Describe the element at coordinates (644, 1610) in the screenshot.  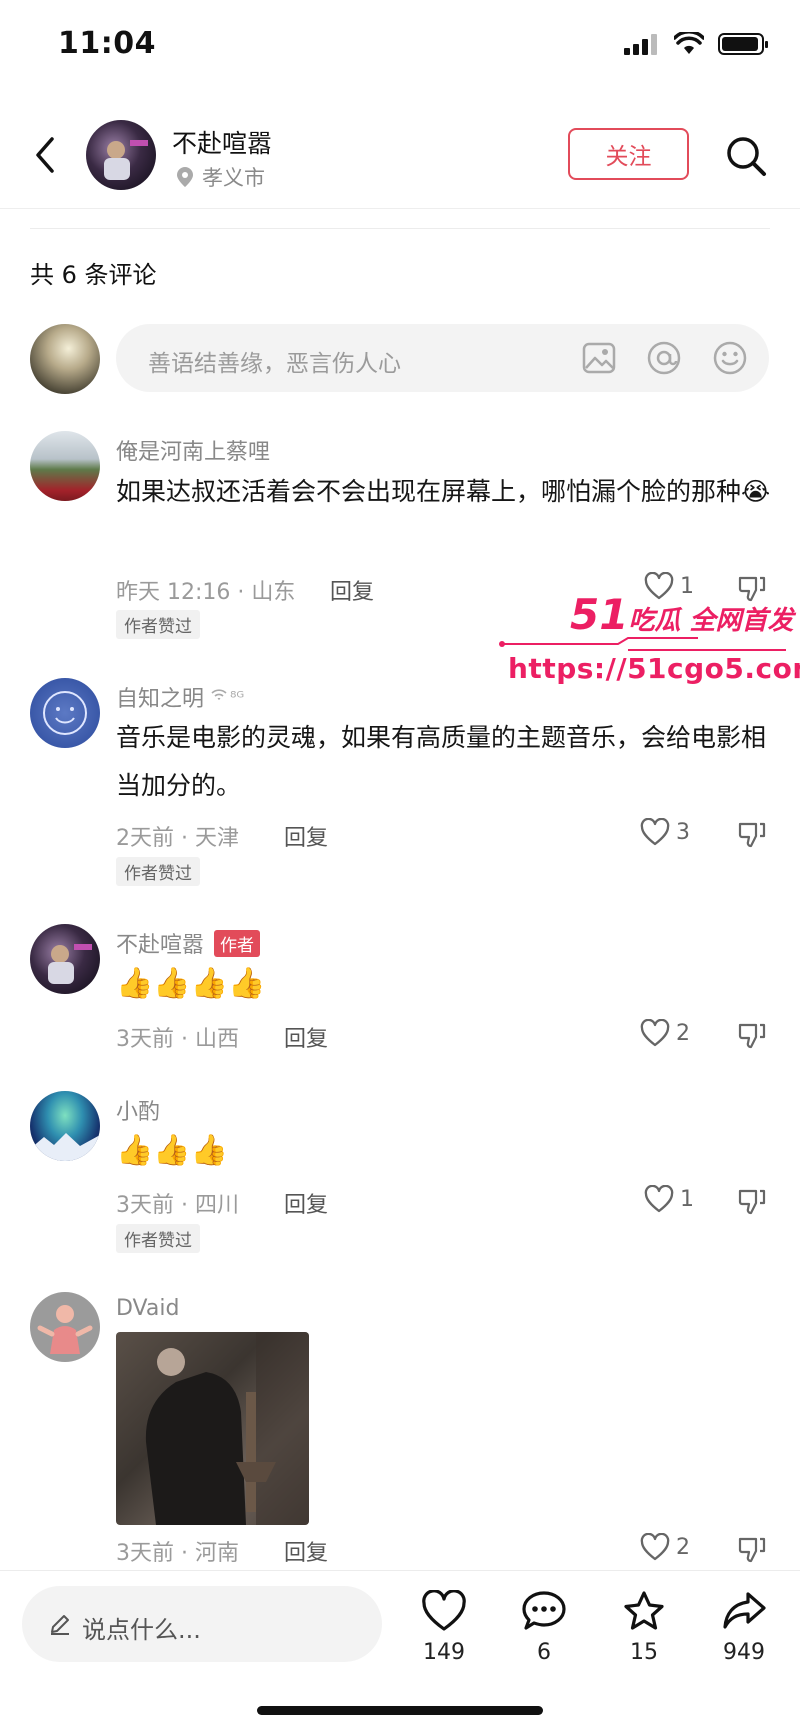
I see `star-icon` at that location.